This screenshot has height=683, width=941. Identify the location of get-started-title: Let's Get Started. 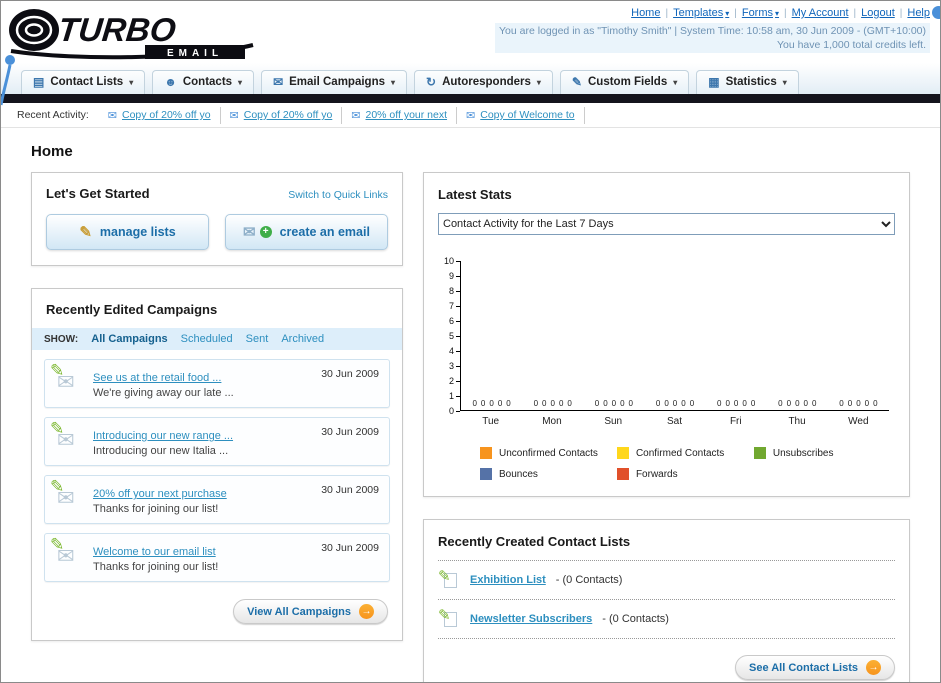
(98, 193).